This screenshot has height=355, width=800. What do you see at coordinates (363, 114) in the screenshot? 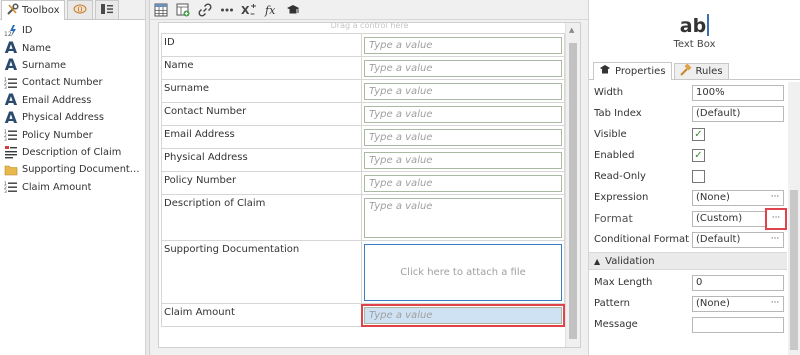
I see `form-row-contact-number: Contact Number Type a value` at bounding box center [363, 114].